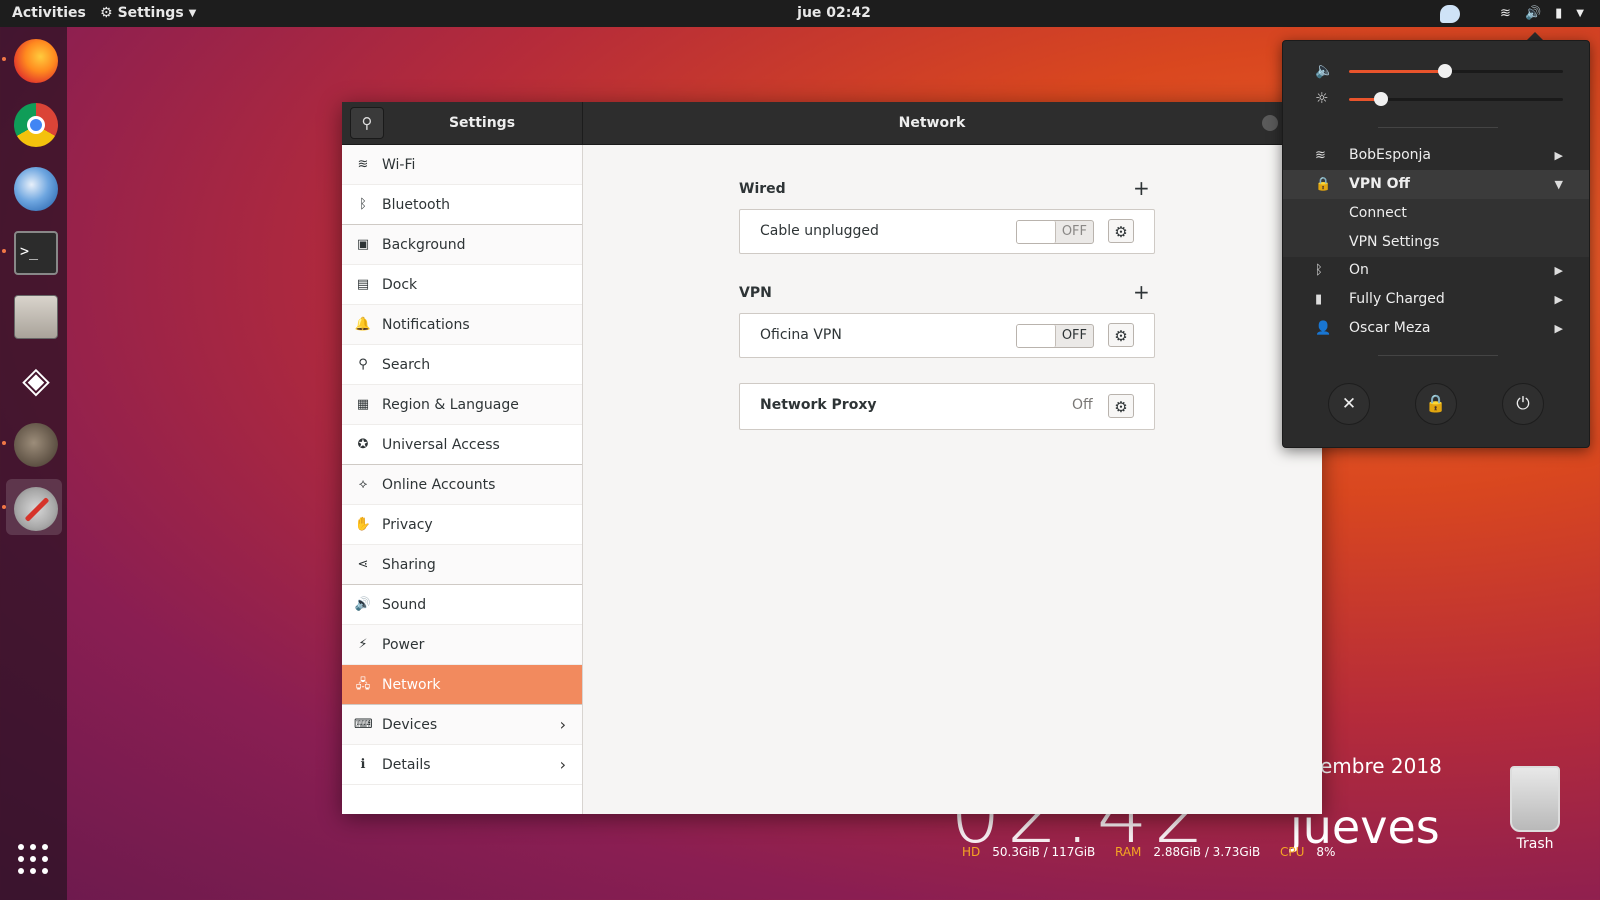  What do you see at coordinates (462, 605) in the screenshot?
I see `sidebar-item-sound: 🔊 Sound` at bounding box center [462, 605].